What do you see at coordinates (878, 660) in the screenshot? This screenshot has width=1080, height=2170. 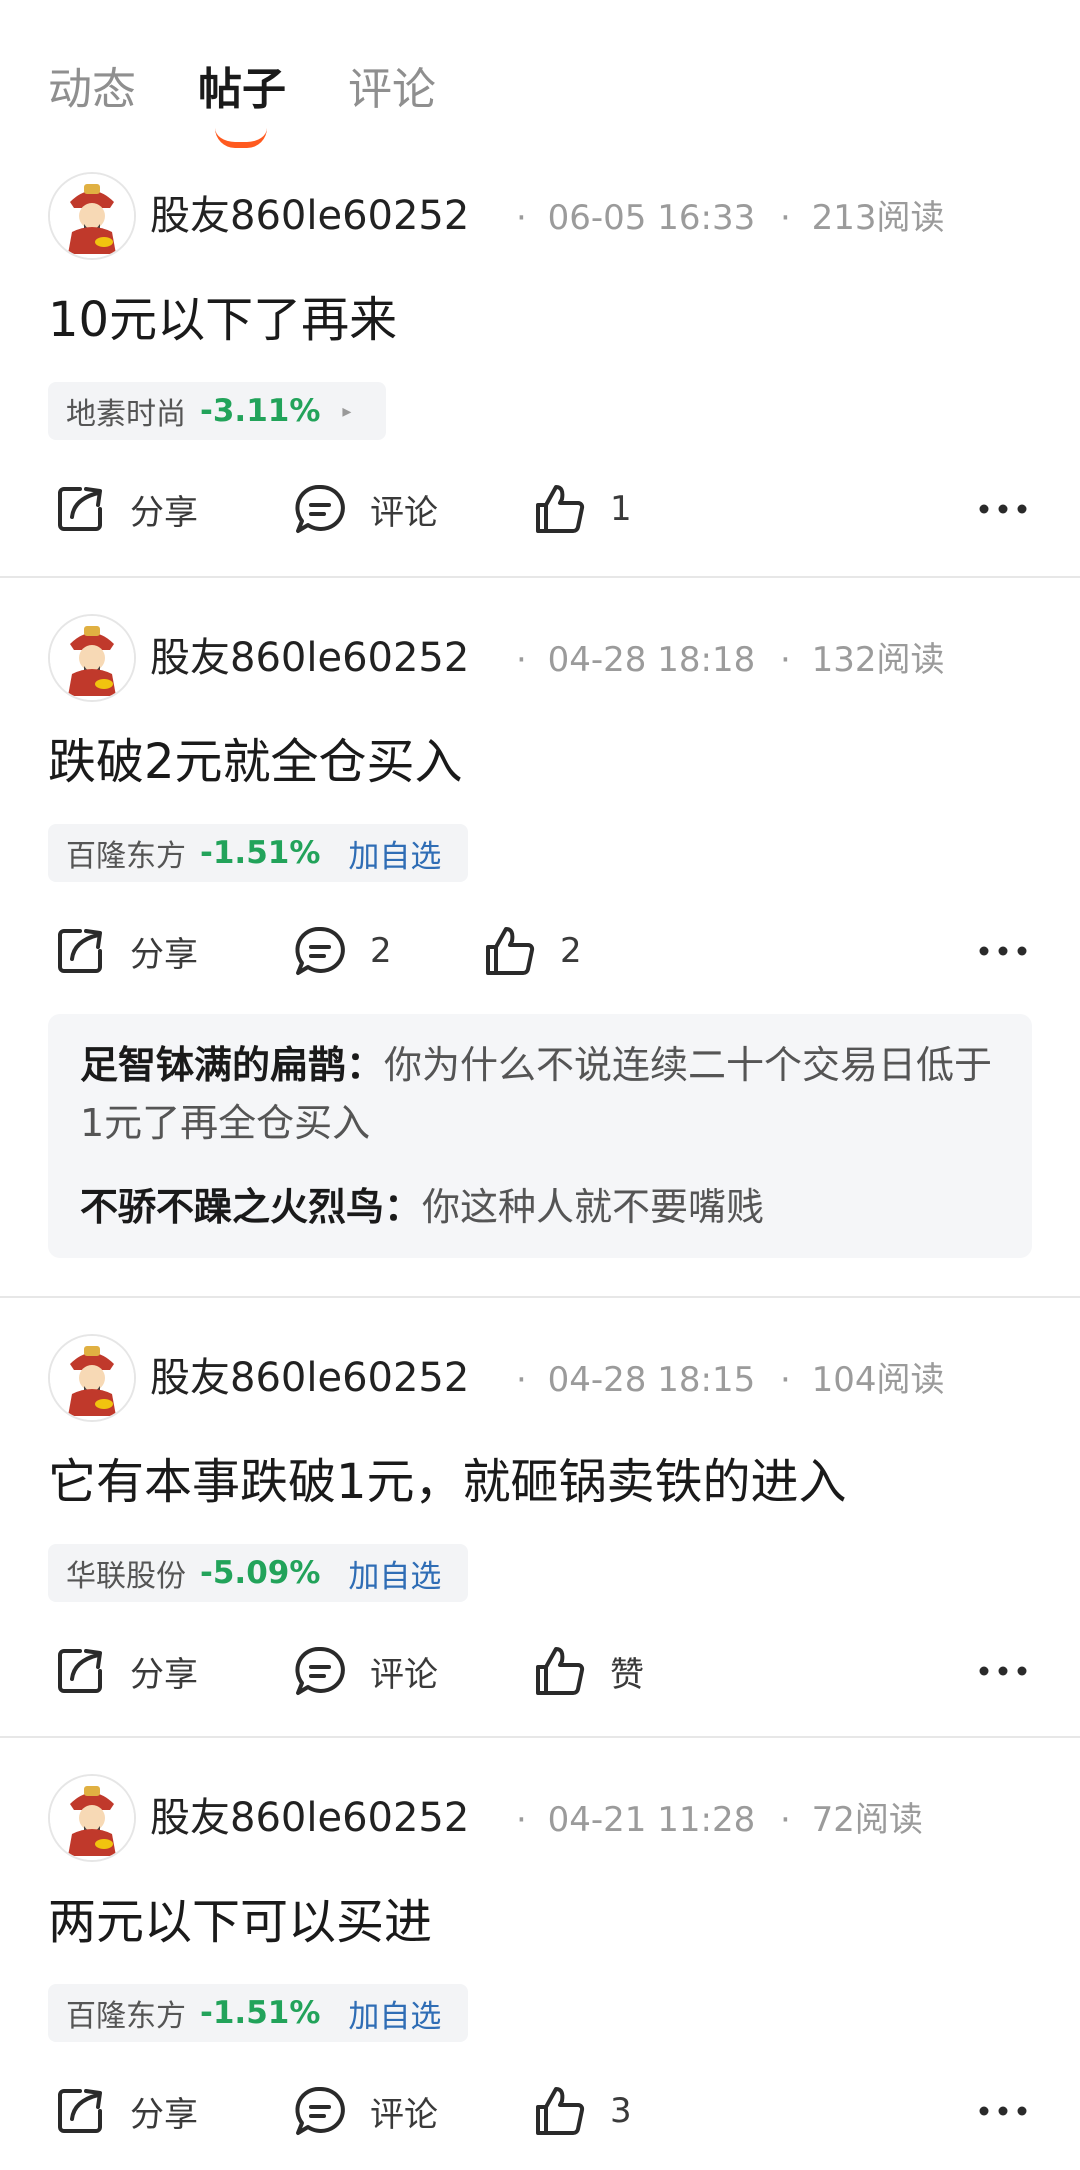 I see `post-reads: 132阅读` at bounding box center [878, 660].